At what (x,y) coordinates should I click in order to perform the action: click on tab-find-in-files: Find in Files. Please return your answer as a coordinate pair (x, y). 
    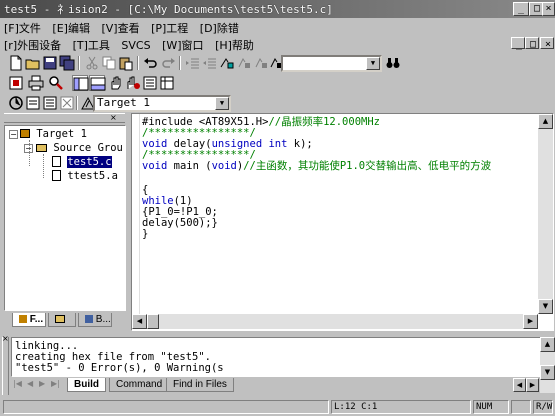
    Looking at the image, I should click on (200, 385).